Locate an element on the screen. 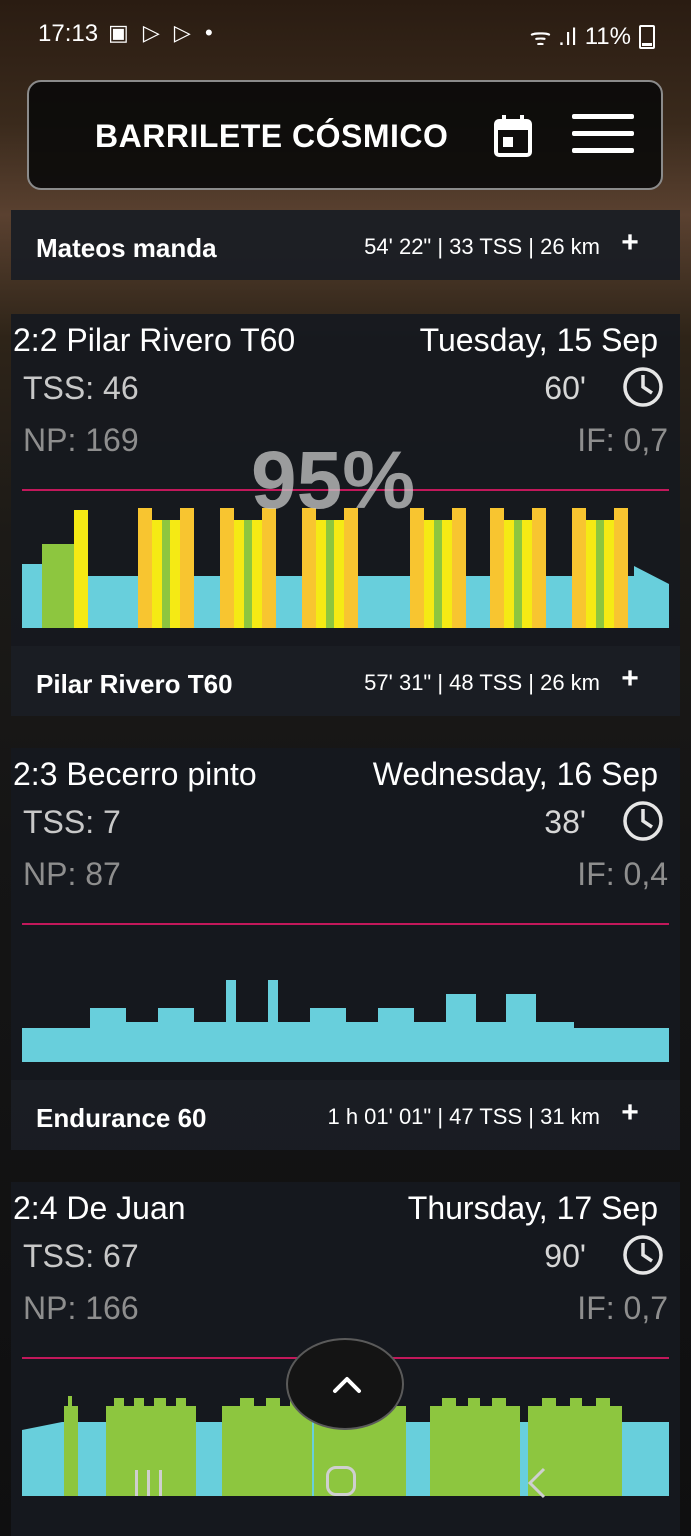 Image resolution: width=691 pixels, height=1536 pixels. chevron-up-icon is located at coordinates (347, 1385).